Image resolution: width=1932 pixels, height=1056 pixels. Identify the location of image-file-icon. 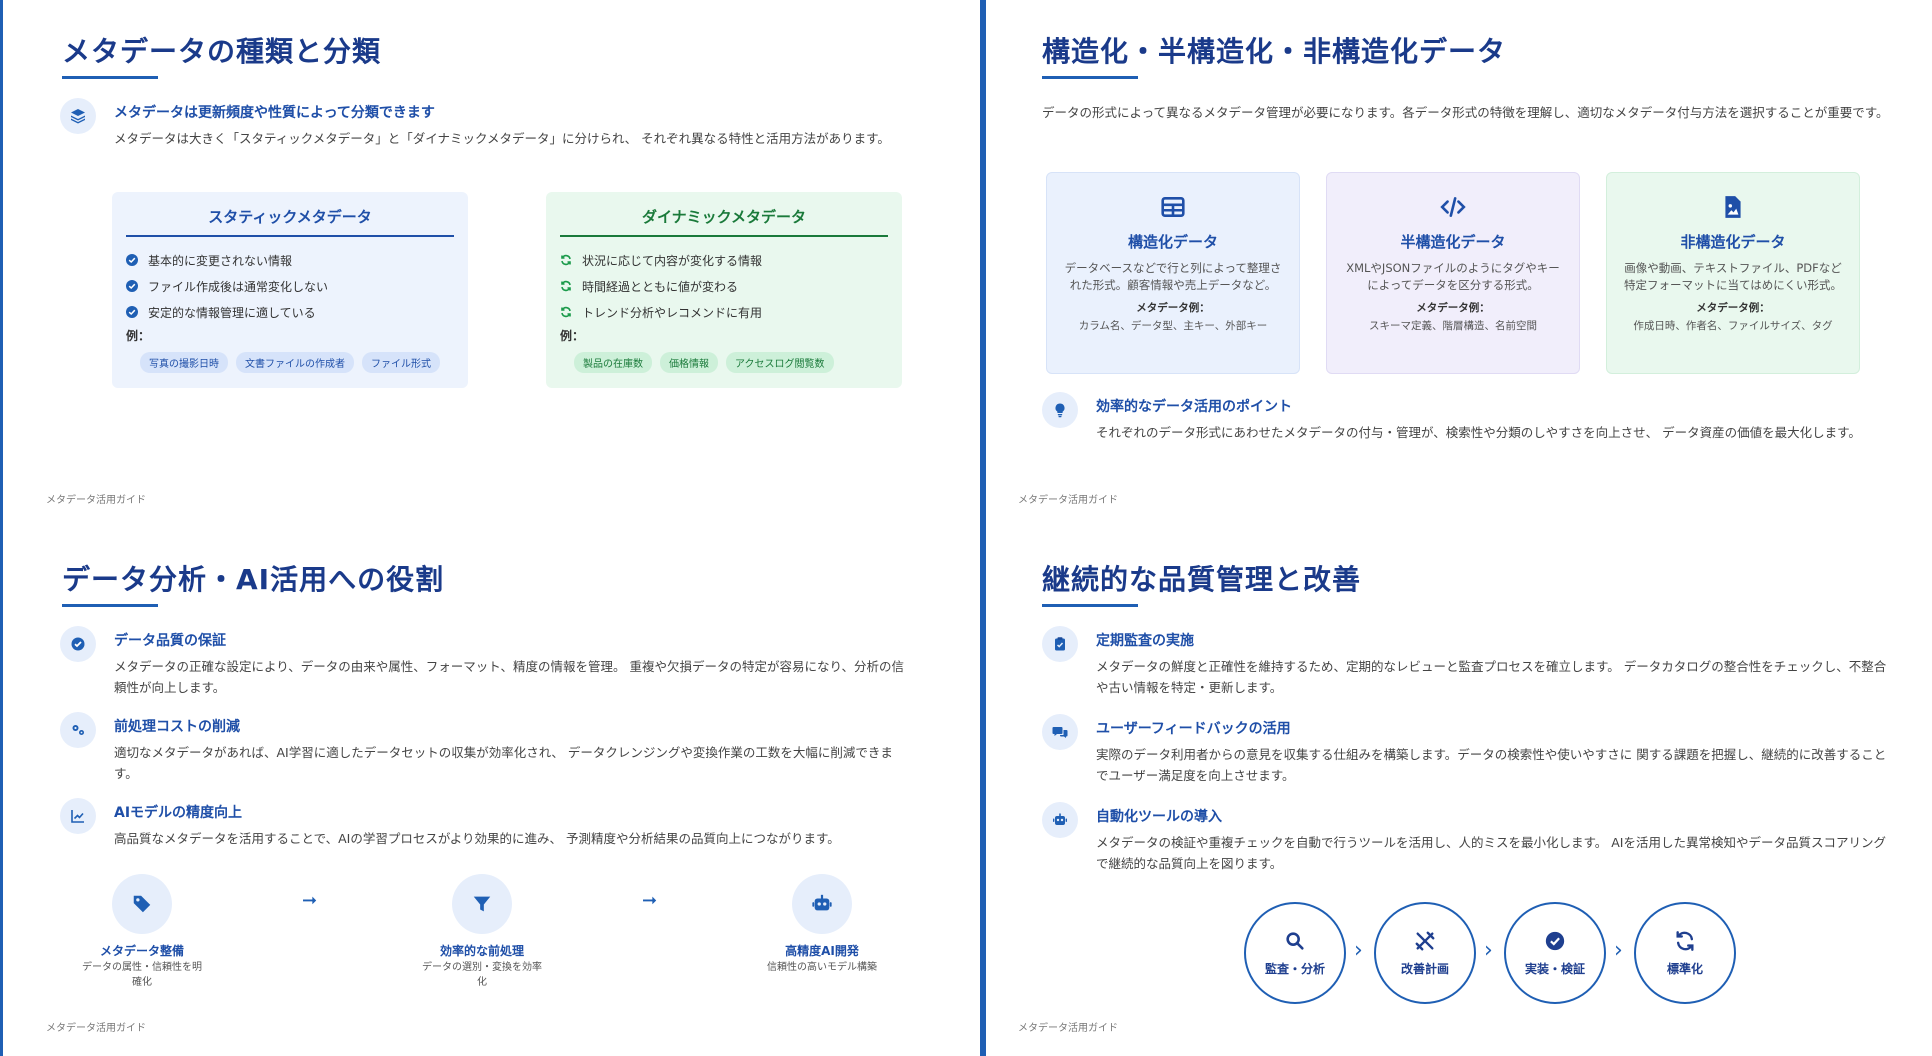
(1733, 207).